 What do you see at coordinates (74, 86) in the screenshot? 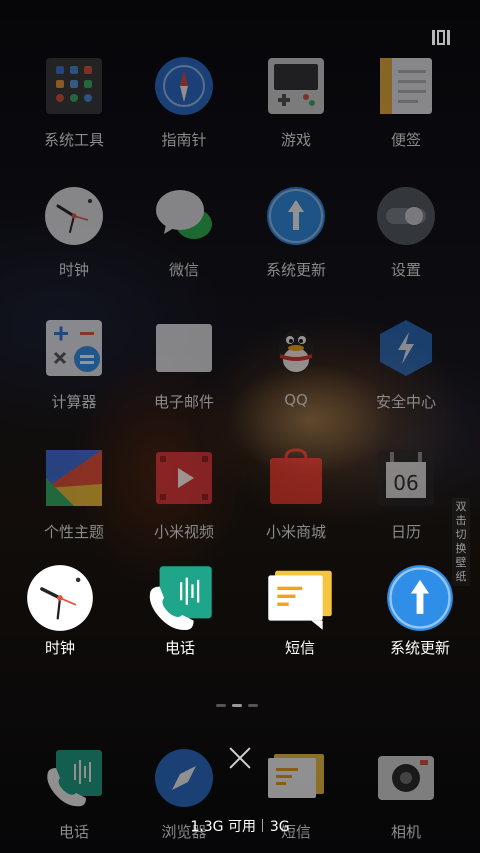
I see `tools-folder-icon` at bounding box center [74, 86].